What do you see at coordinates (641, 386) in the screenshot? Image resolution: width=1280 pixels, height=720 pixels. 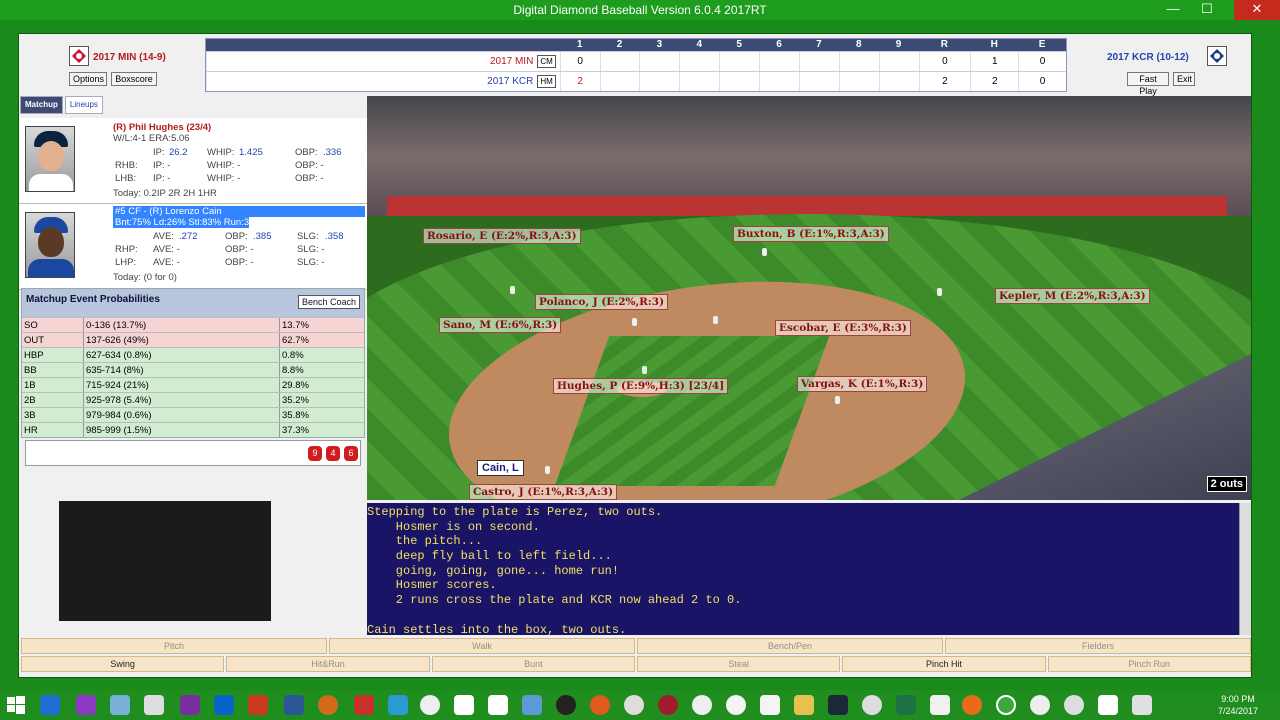 I see `fielder-label-p: Hughes, P (E:9%,H:3) [23/4]` at bounding box center [641, 386].